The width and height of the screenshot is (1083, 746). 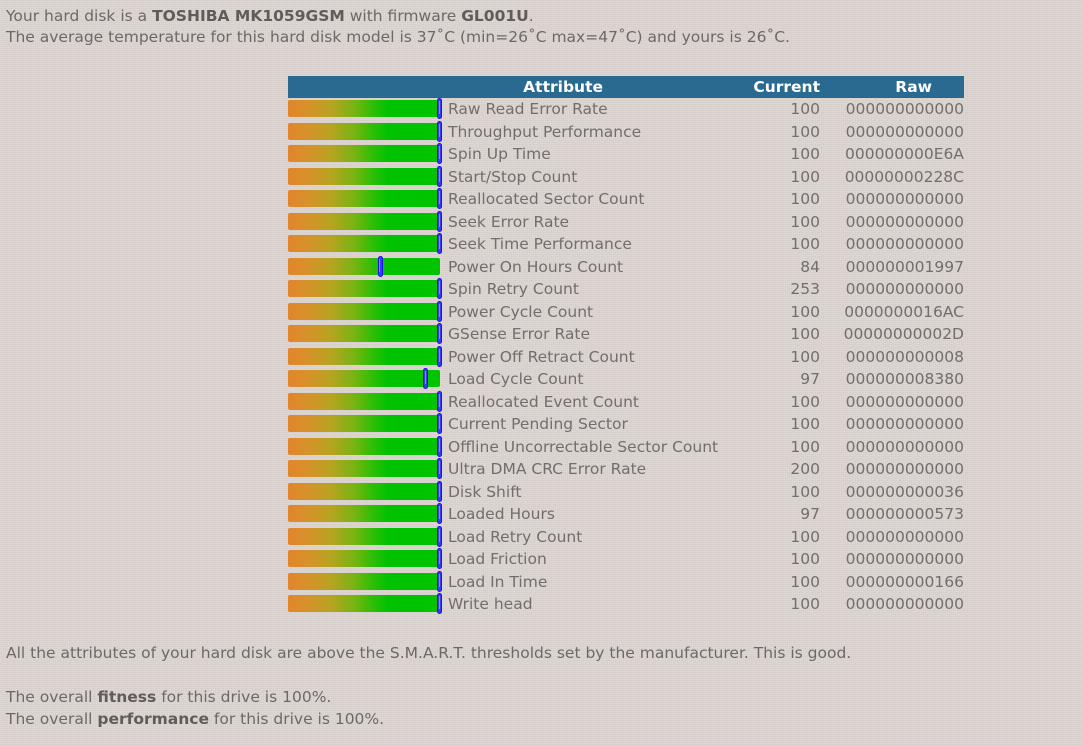 I want to click on table-row: Ultra DMA CRC Error Rate 200 000000000000, so click(x=626, y=469).